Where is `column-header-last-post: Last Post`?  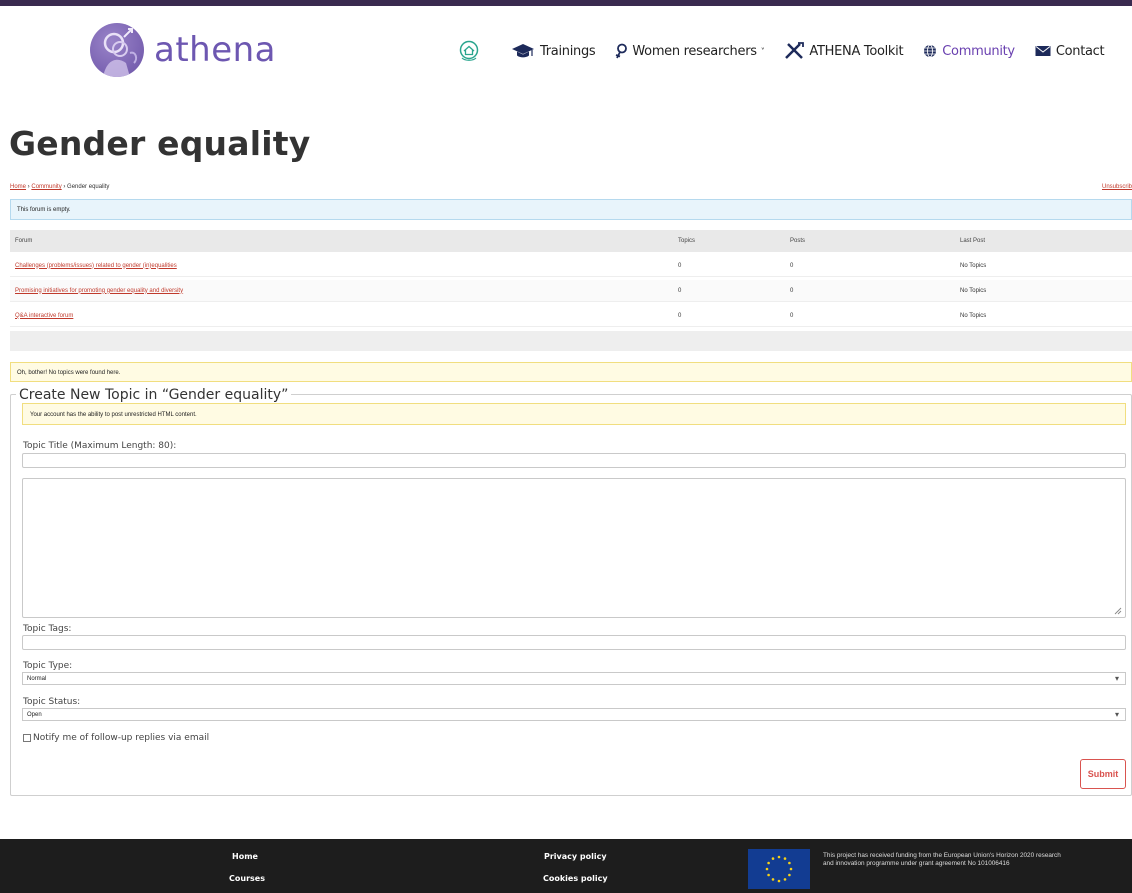
column-header-last-post: Last Post is located at coordinates (973, 241).